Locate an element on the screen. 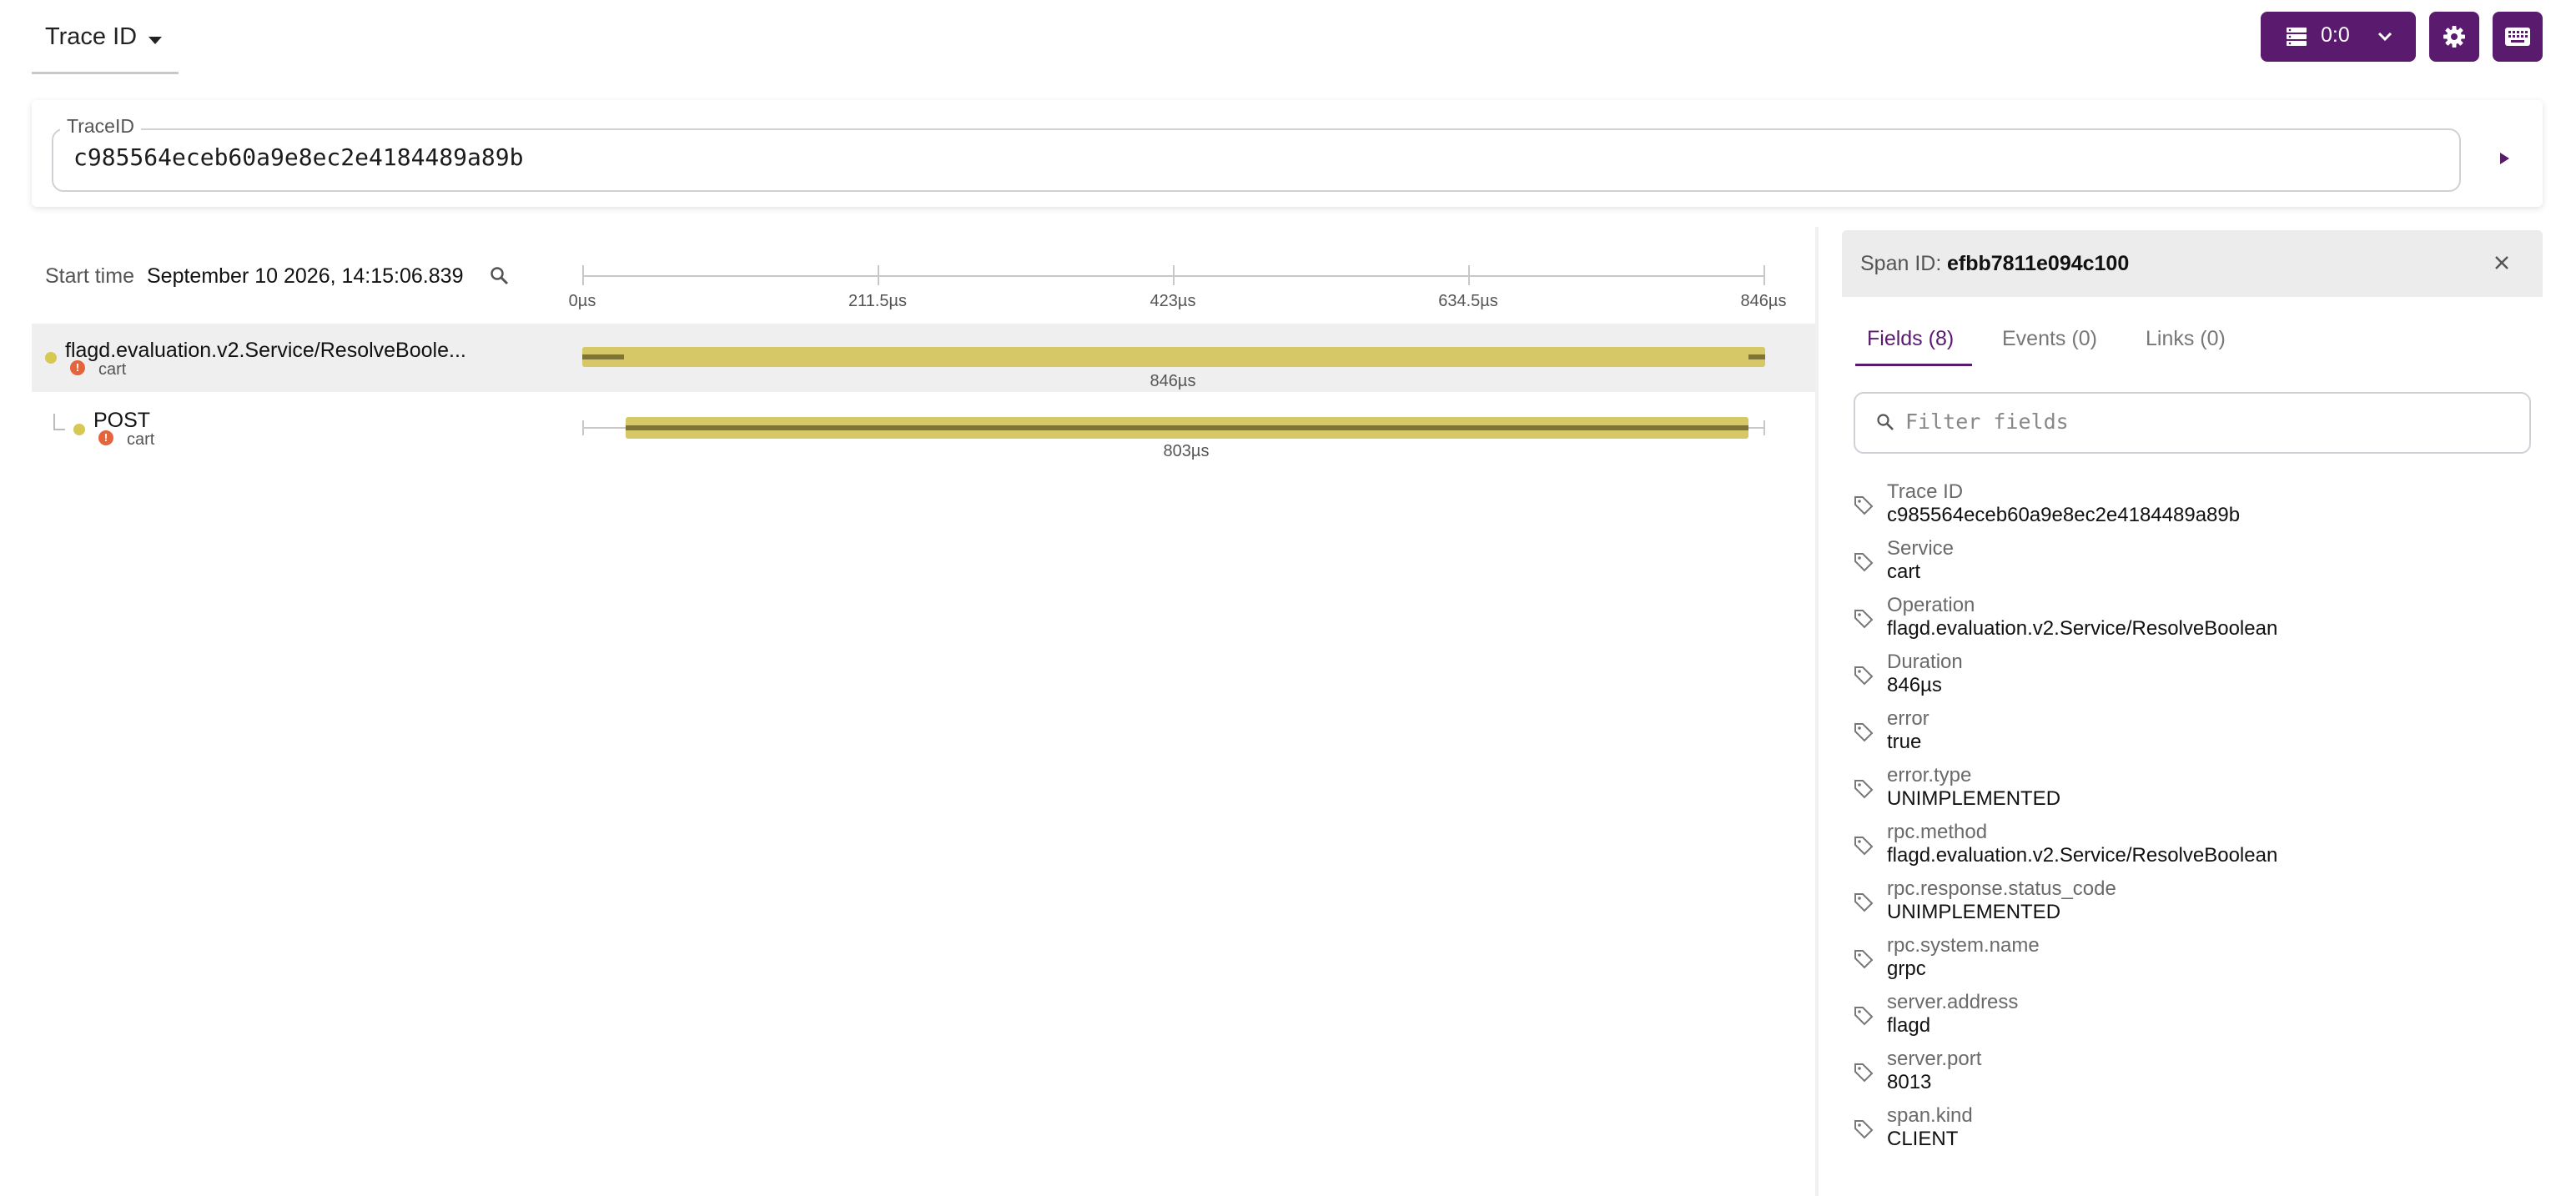 The width and height of the screenshot is (2576, 1196). keyboard-shortcuts-button is located at coordinates (2518, 37).